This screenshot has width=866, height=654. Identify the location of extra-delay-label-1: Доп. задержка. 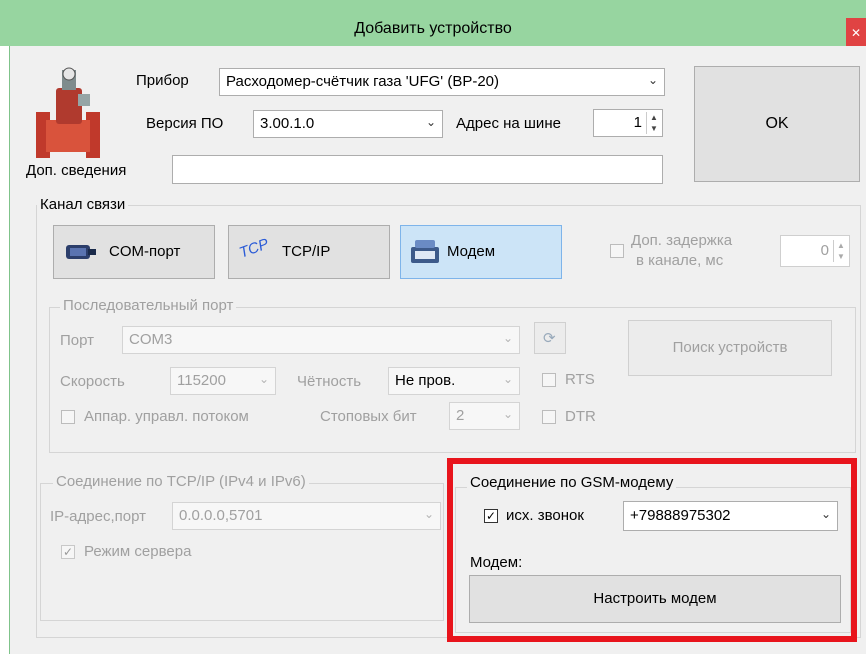
(682, 240).